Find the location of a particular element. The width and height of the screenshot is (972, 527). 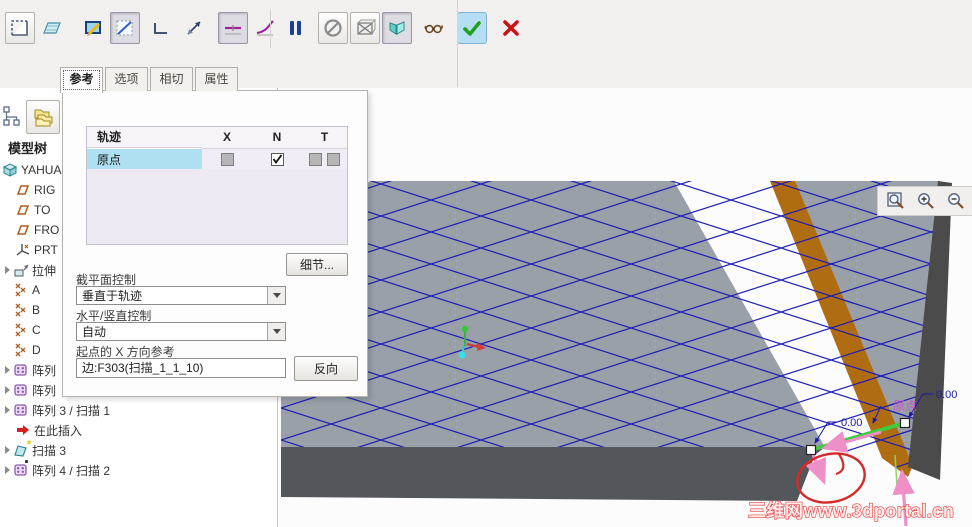

var-section-button is located at coordinates (265, 28).